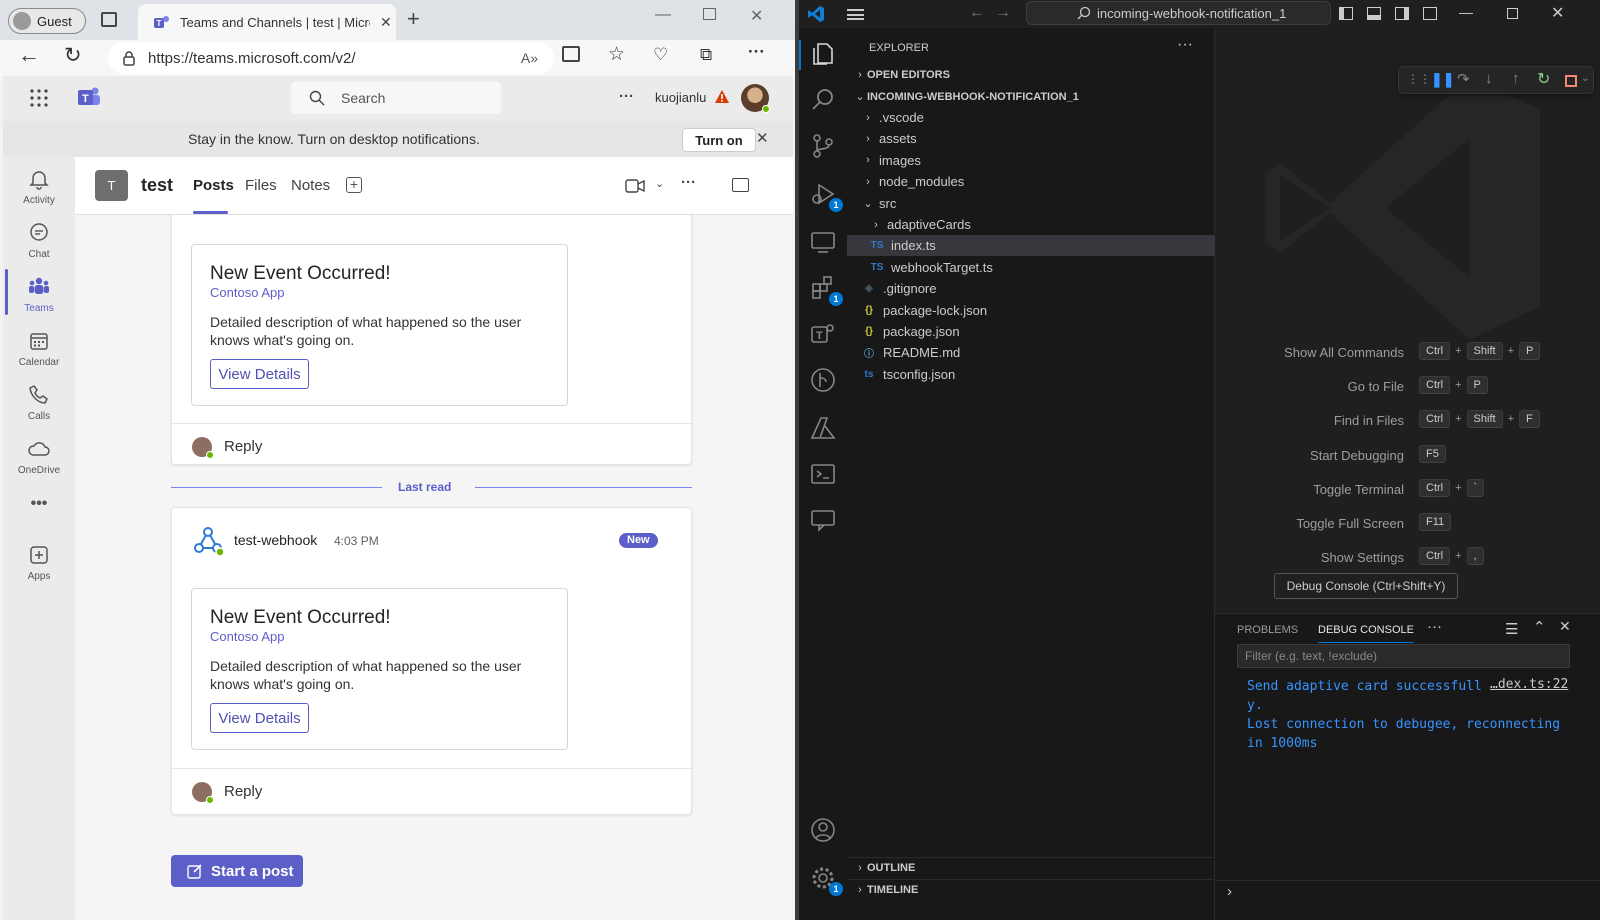 This screenshot has width=1600, height=920. Describe the element at coordinates (1403, 656) in the screenshot. I see `console-filter-input: Filter (e.g. text, !exclude)` at that location.